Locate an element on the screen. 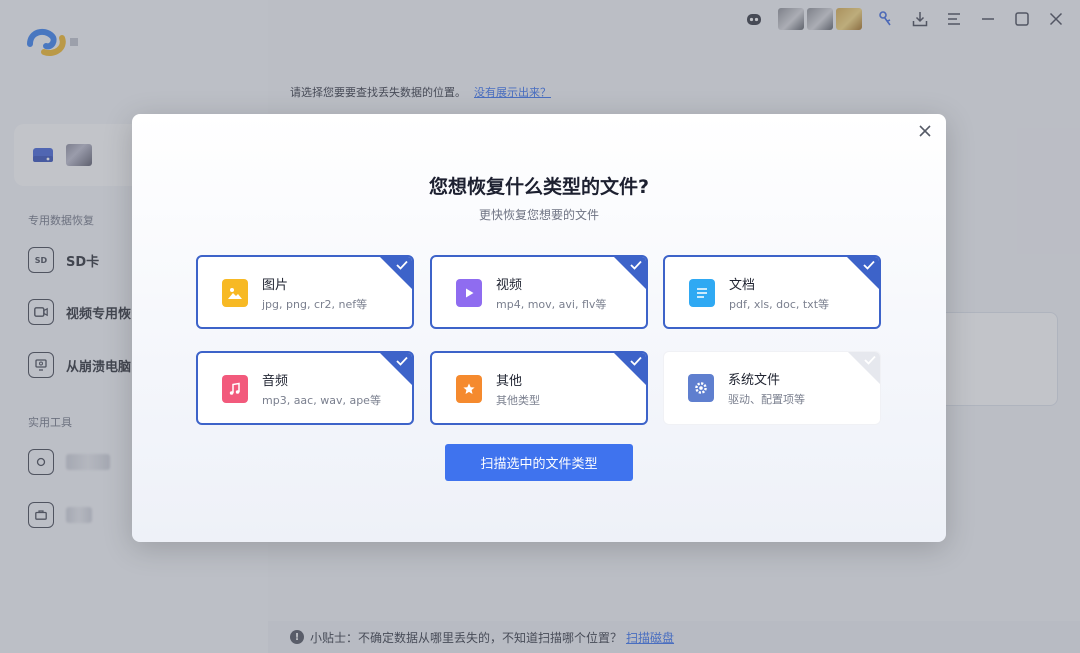 The width and height of the screenshot is (1080, 653). dialog-close-button is located at coordinates (925, 131).